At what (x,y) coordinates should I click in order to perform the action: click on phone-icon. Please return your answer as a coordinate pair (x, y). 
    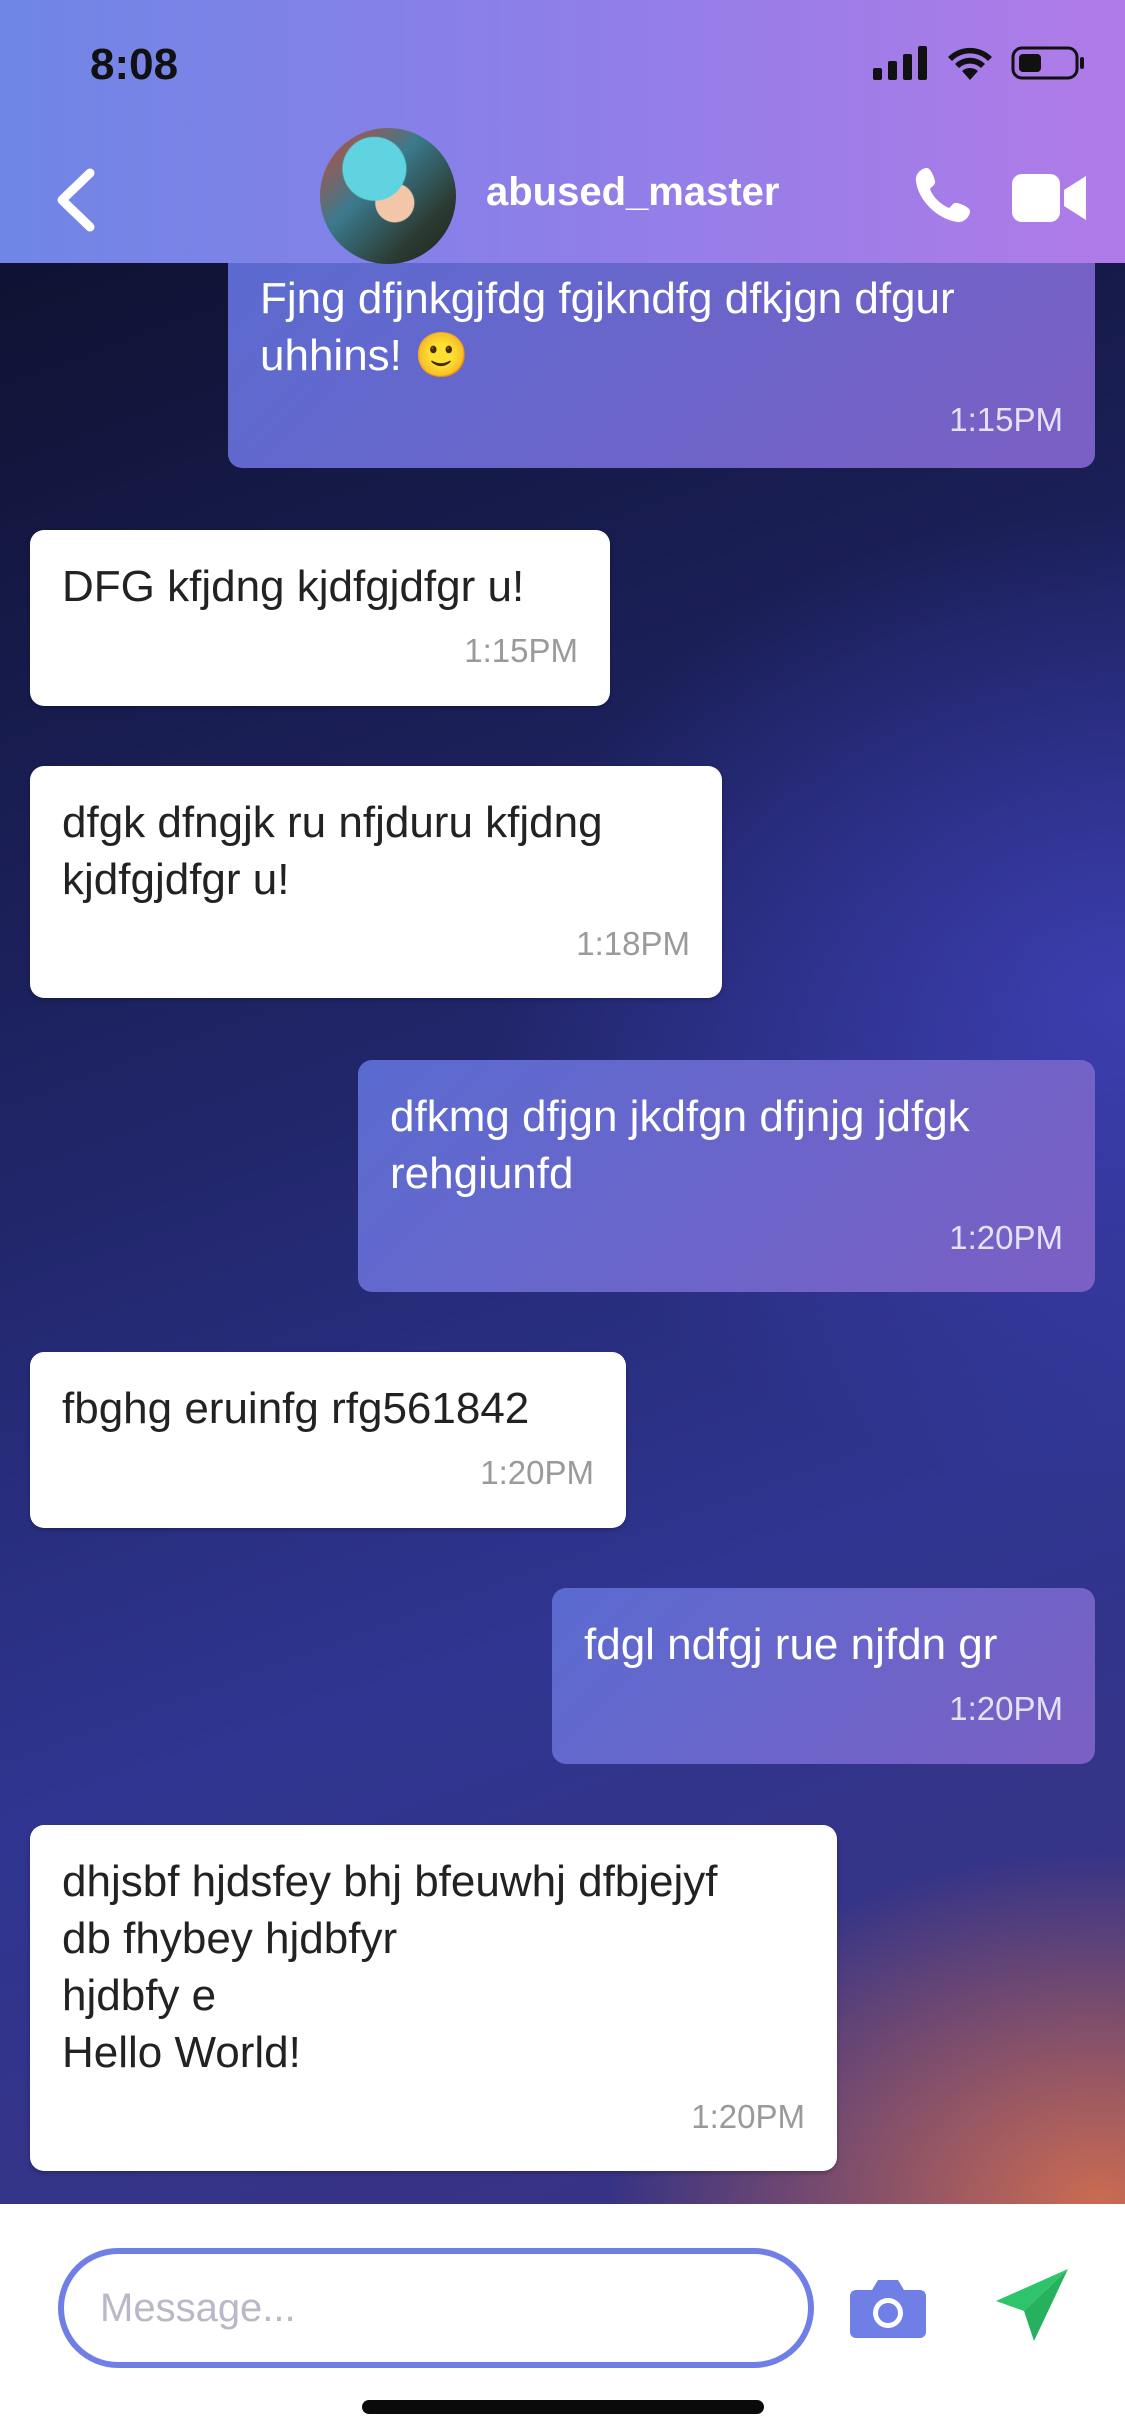
    Looking at the image, I should click on (943, 195).